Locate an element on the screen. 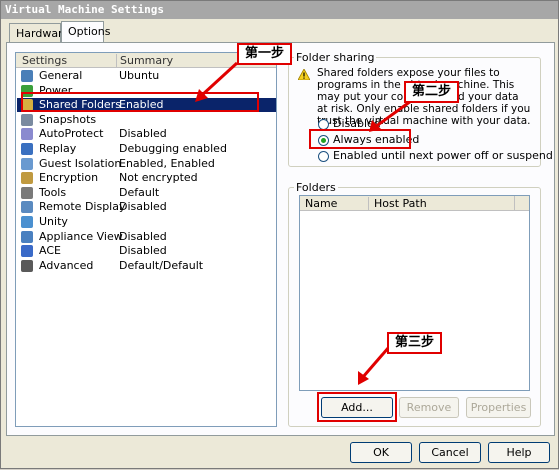  annotation-step-1: 第一步 is located at coordinates (265, 54).